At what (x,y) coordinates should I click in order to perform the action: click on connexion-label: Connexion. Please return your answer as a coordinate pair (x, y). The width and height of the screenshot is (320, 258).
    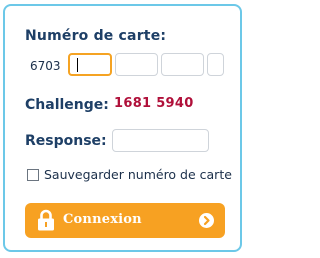
    Looking at the image, I should click on (102, 219).